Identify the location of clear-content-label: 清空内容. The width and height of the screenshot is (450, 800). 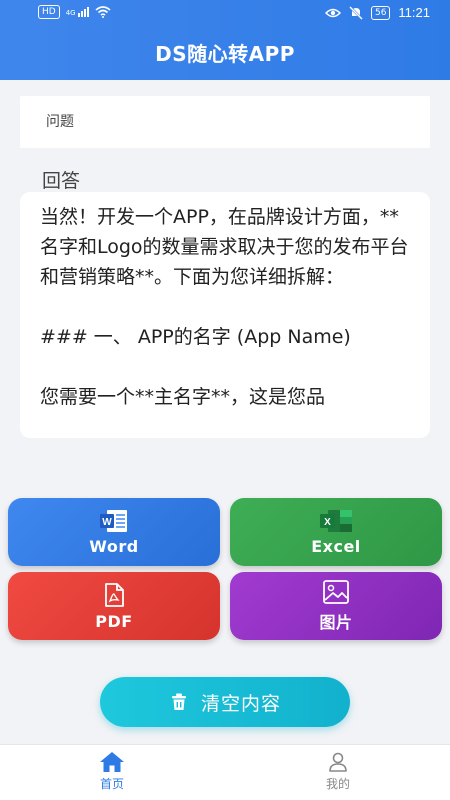
(240, 703).